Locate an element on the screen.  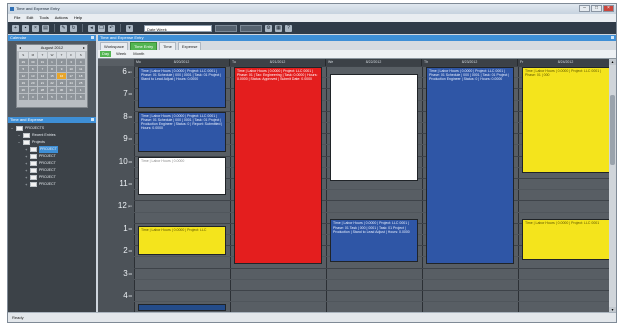
calendar-day: 23 is located at coordinates (61, 83).